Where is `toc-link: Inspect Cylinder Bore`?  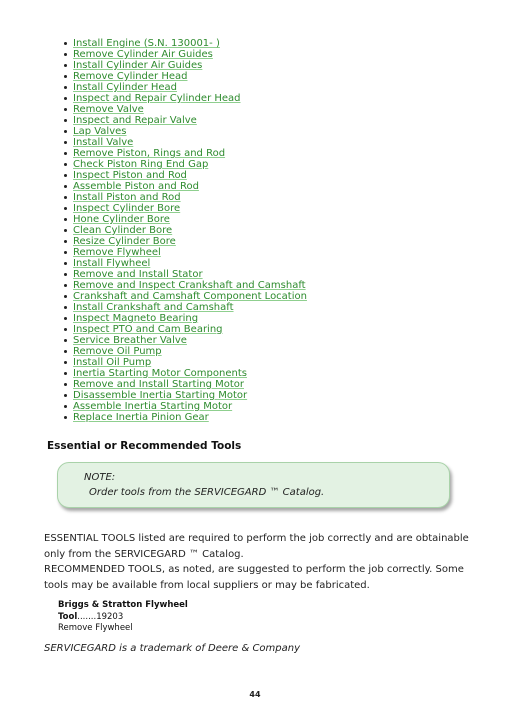 toc-link: Inspect Cylinder Bore is located at coordinates (126, 208).